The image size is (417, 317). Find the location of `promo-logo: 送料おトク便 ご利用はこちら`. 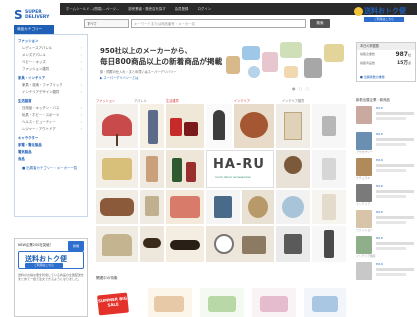

promo-logo: 送料おトク便 ご利用はこちら is located at coordinates (51, 260).